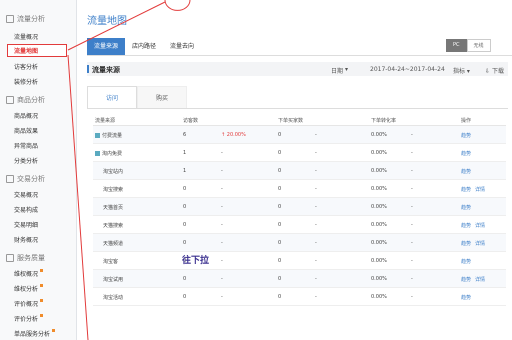 Image resolution: width=512 pixels, height=340 pixels. Describe the element at coordinates (461, 70) in the screenshot. I see `metric-dropdown: 指标 ▾` at that location.